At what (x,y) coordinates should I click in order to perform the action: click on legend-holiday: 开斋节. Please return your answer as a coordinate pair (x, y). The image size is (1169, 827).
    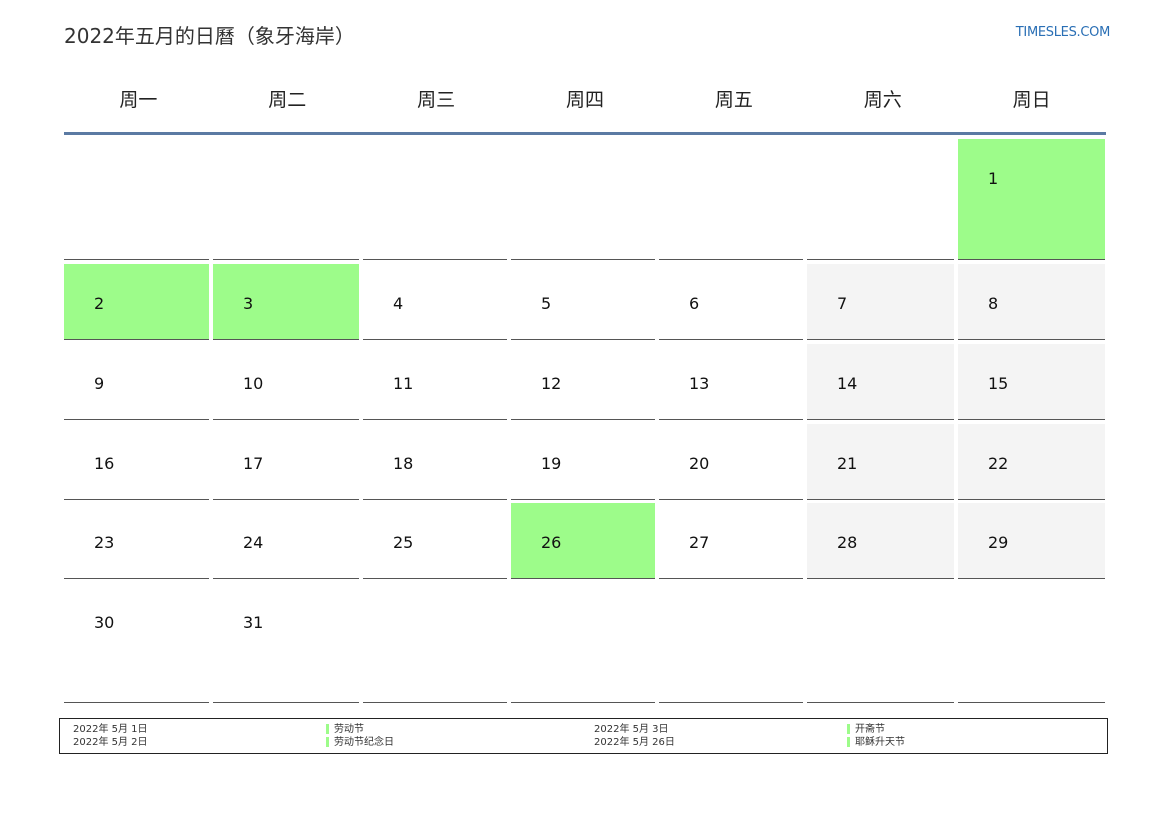
    Looking at the image, I should click on (866, 730).